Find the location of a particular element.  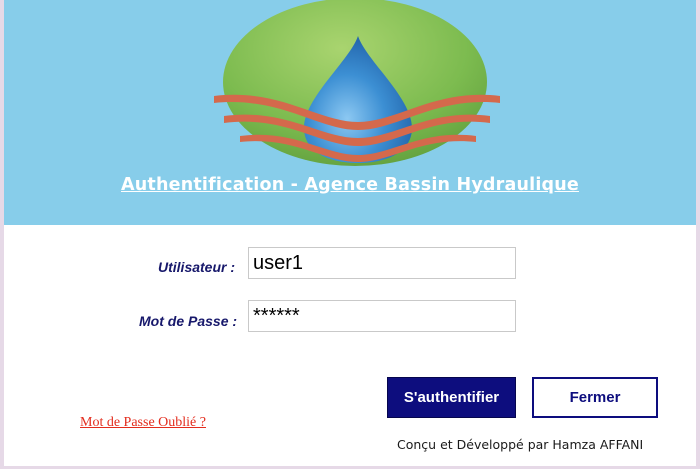

user-input is located at coordinates (382, 263).